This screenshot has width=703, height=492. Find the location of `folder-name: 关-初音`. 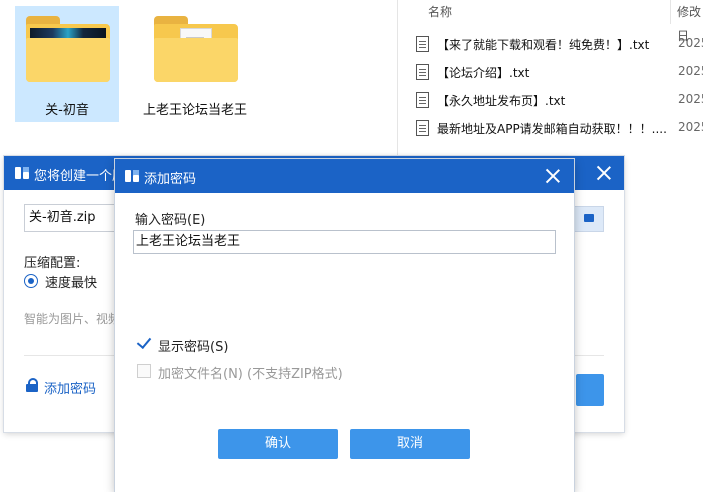

folder-name: 关-初音 is located at coordinates (67, 110).